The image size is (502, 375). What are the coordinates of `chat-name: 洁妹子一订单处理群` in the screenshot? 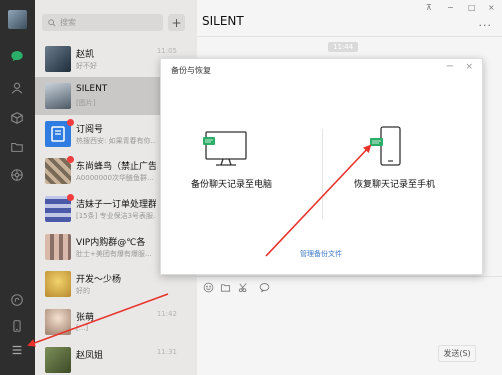 It's located at (116, 205).